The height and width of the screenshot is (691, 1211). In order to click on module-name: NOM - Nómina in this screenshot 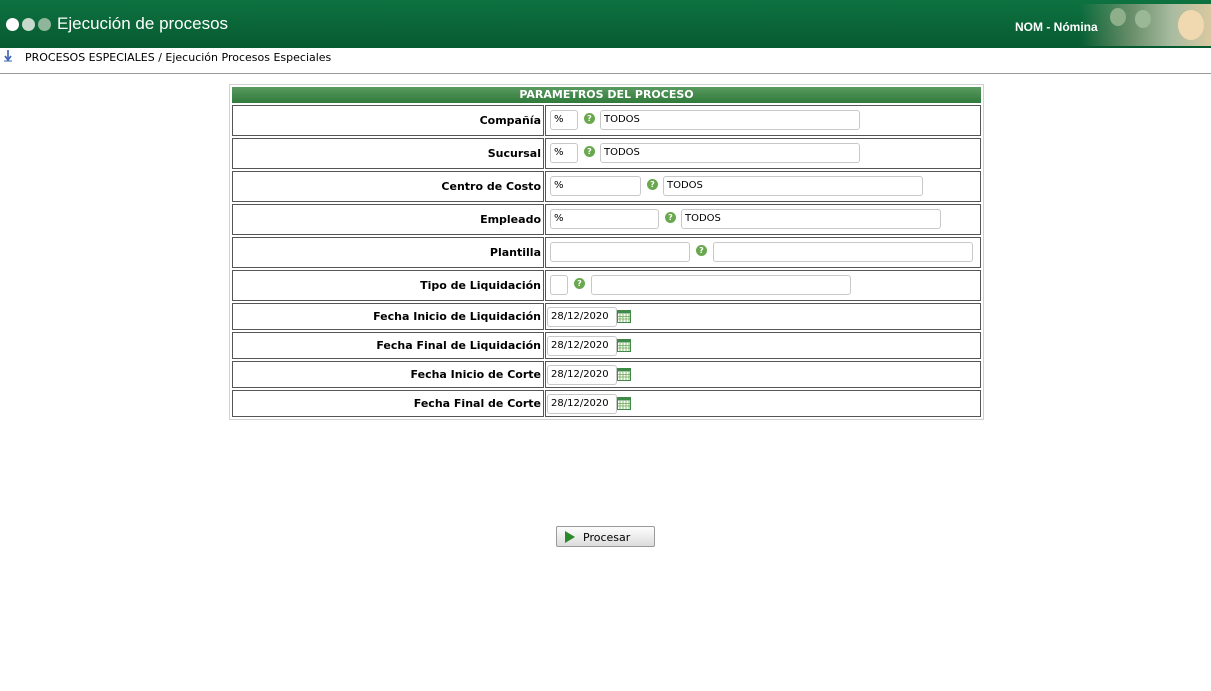, I will do `click(1056, 27)`.